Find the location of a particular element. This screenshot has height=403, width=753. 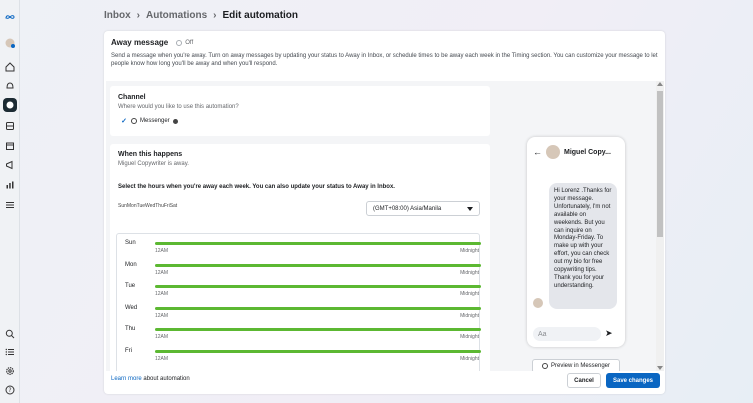

search-icon is located at coordinates (10, 334).